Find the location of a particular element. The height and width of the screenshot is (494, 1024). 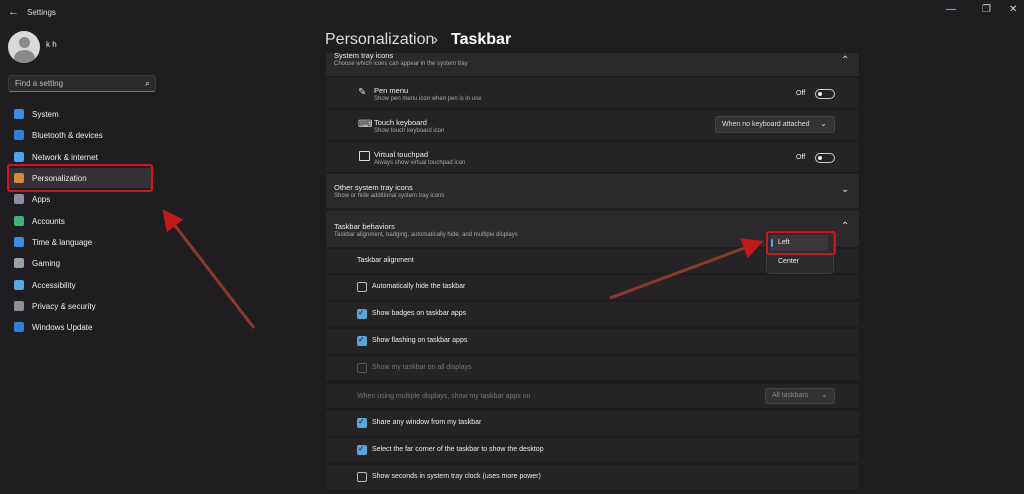

back-arrow-icon: ← is located at coordinates (13, 12).